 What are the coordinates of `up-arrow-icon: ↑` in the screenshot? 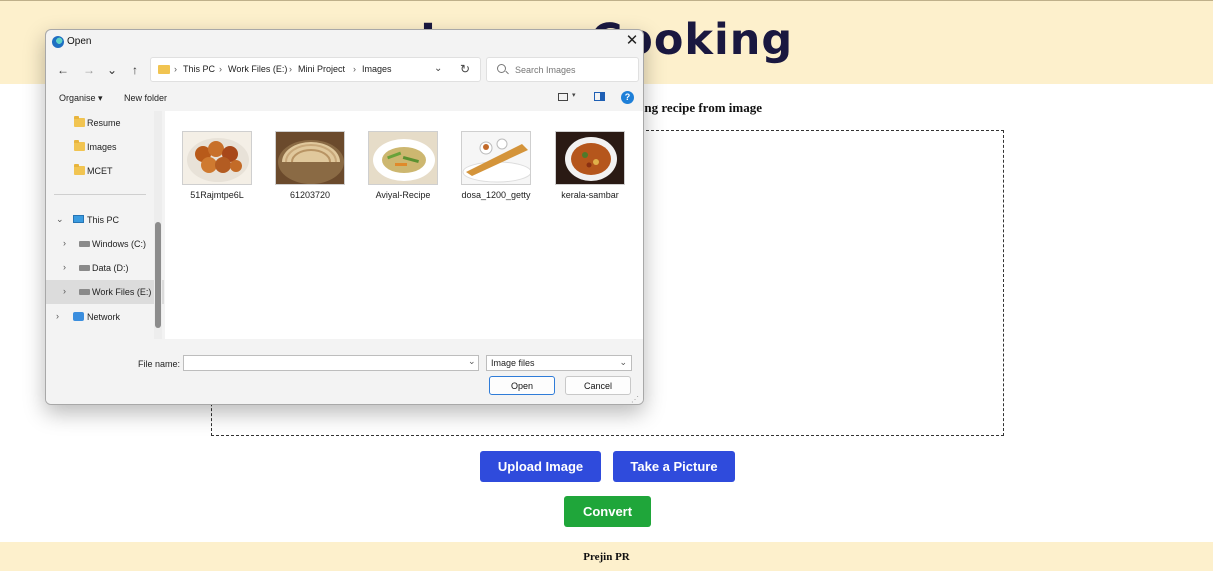 It's located at (135, 70).